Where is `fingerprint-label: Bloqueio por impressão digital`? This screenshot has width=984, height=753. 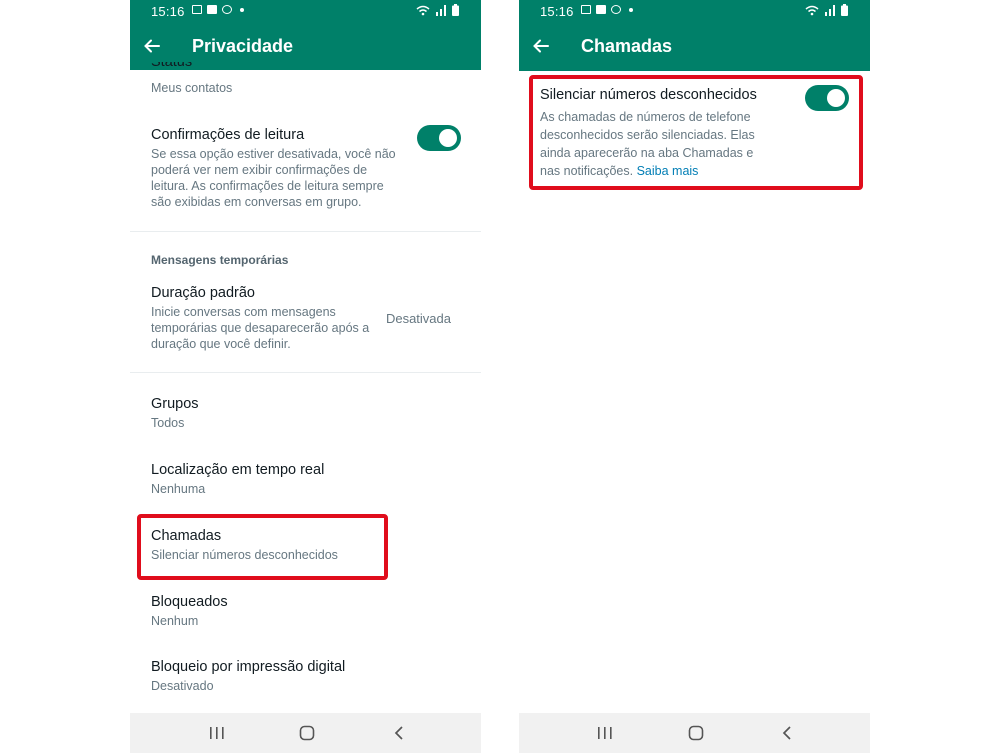
fingerprint-label: Bloqueio por impressão digital is located at coordinates (248, 667).